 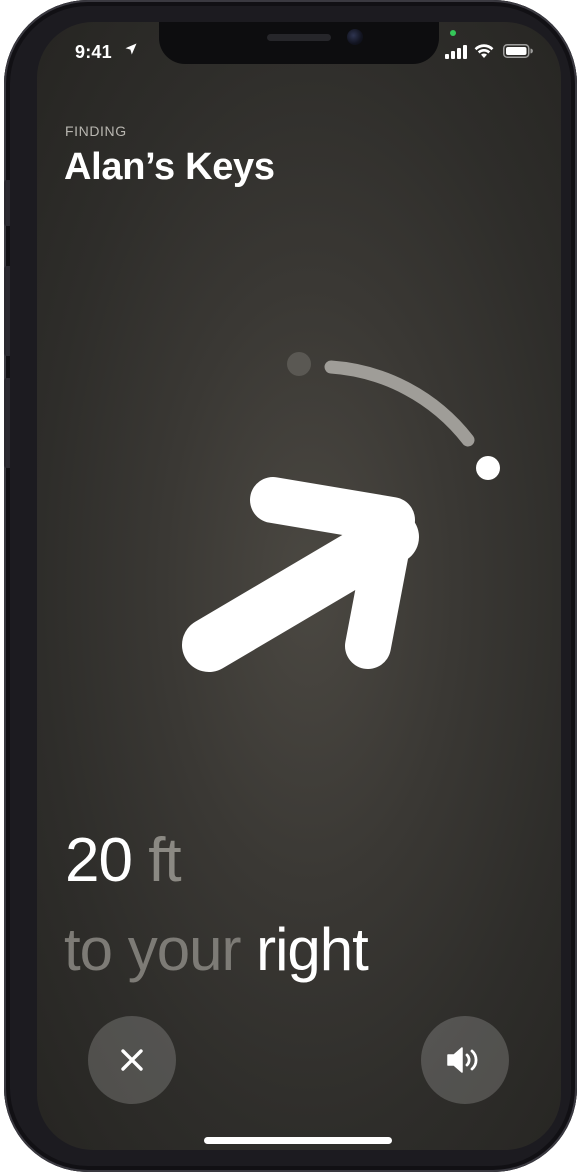 I want to click on close-button, so click(x=132, y=1060).